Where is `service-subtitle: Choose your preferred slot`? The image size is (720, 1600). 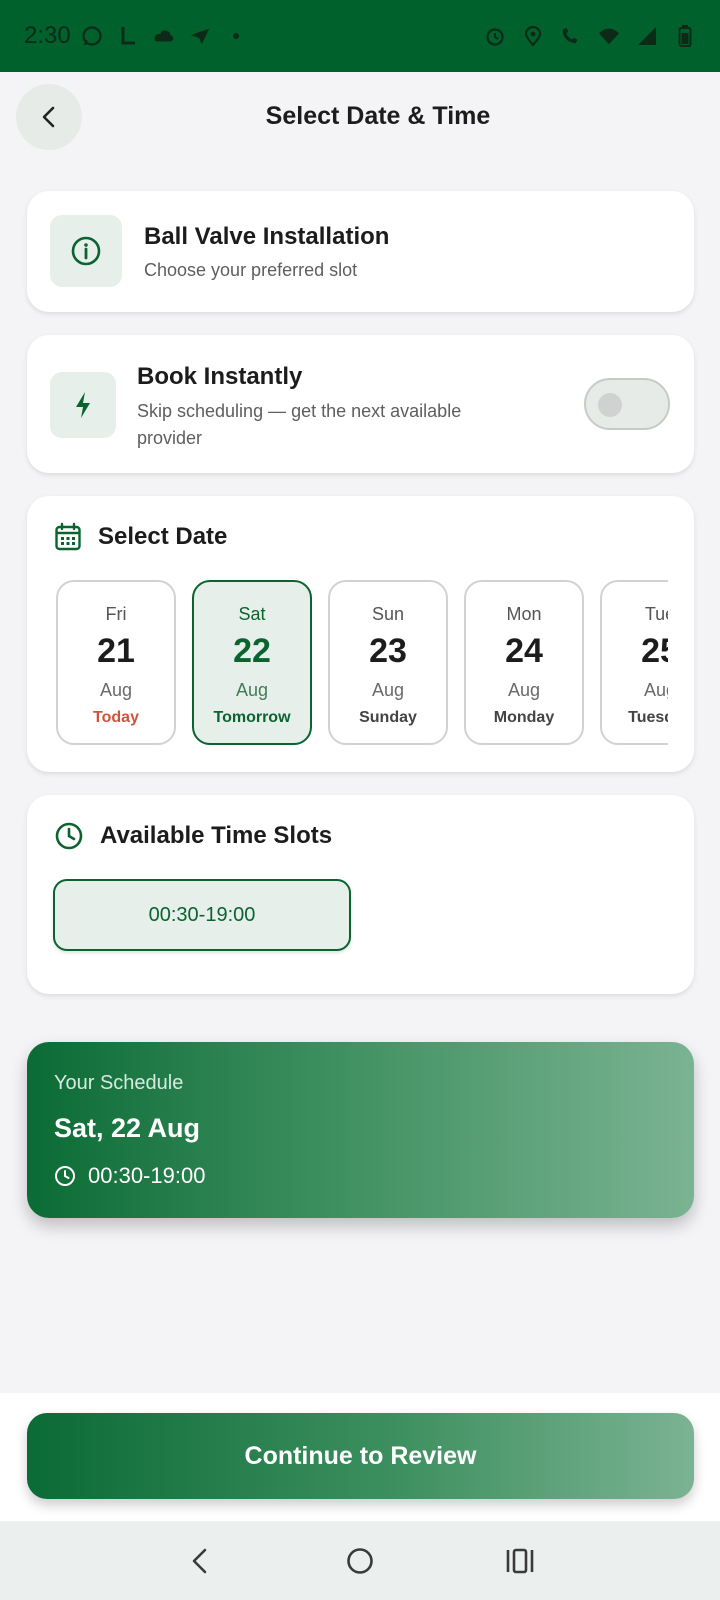
service-subtitle: Choose your preferred slot is located at coordinates (251, 270).